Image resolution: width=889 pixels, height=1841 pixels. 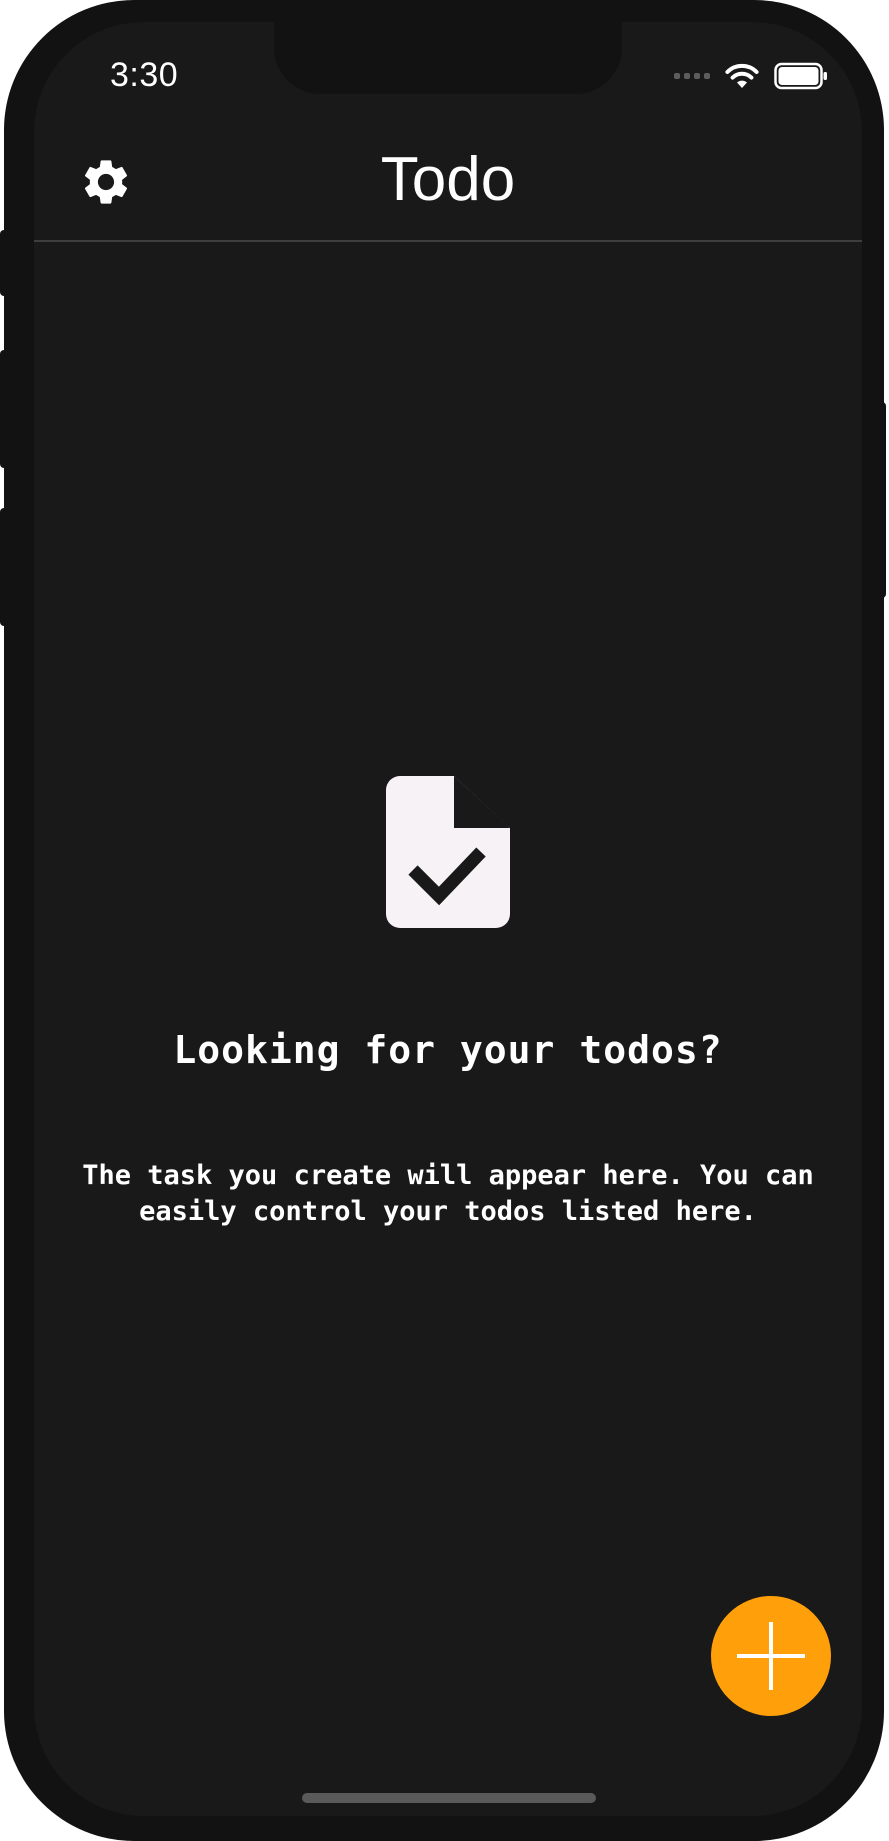 I want to click on volume-down-button, so click(x=4, y=567).